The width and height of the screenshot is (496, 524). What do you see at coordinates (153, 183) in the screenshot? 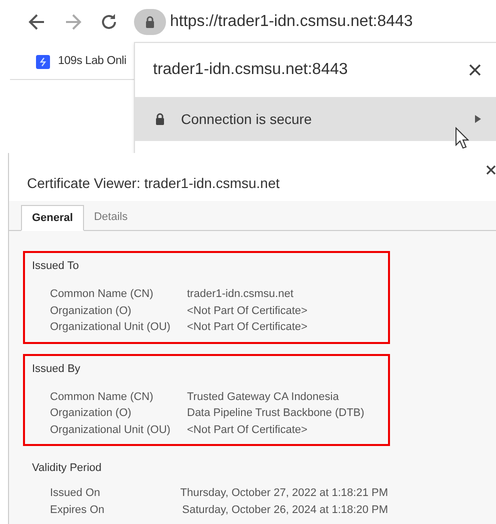
I see `dialog-title: Certificate Viewer: trader1-idn.csmsu.net` at bounding box center [153, 183].